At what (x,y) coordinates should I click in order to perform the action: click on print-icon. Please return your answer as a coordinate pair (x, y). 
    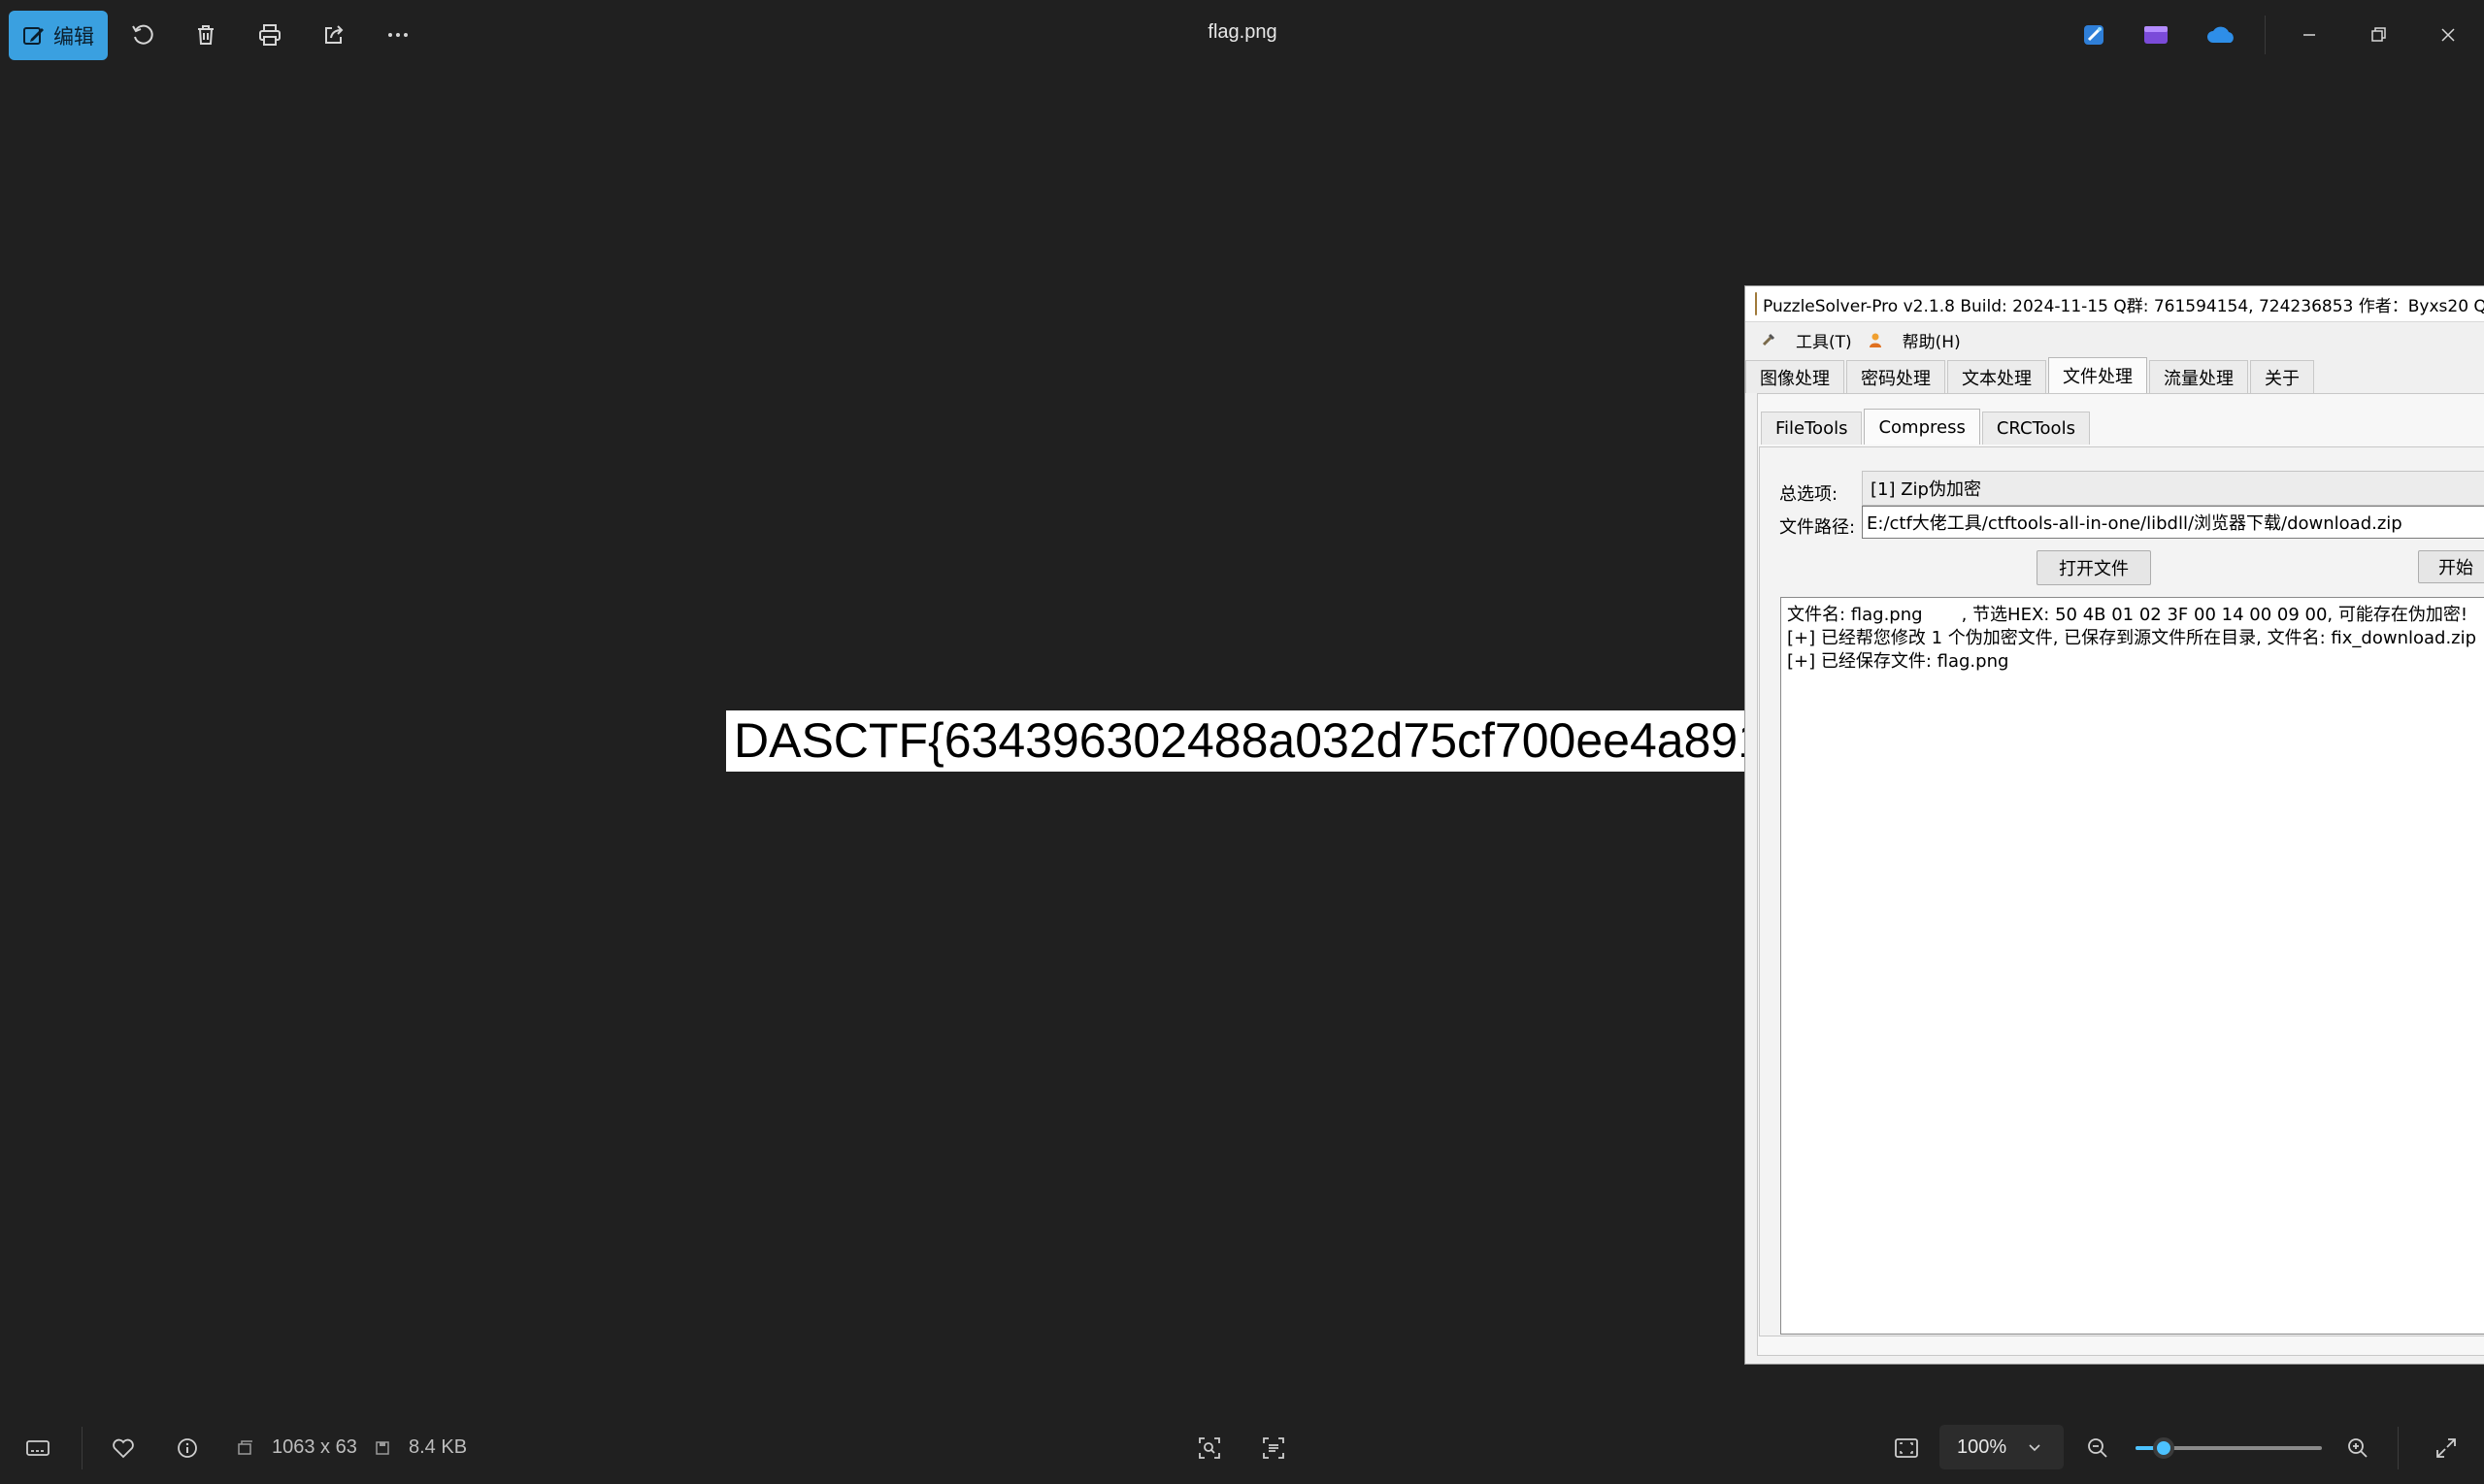
    Looking at the image, I should click on (270, 35).